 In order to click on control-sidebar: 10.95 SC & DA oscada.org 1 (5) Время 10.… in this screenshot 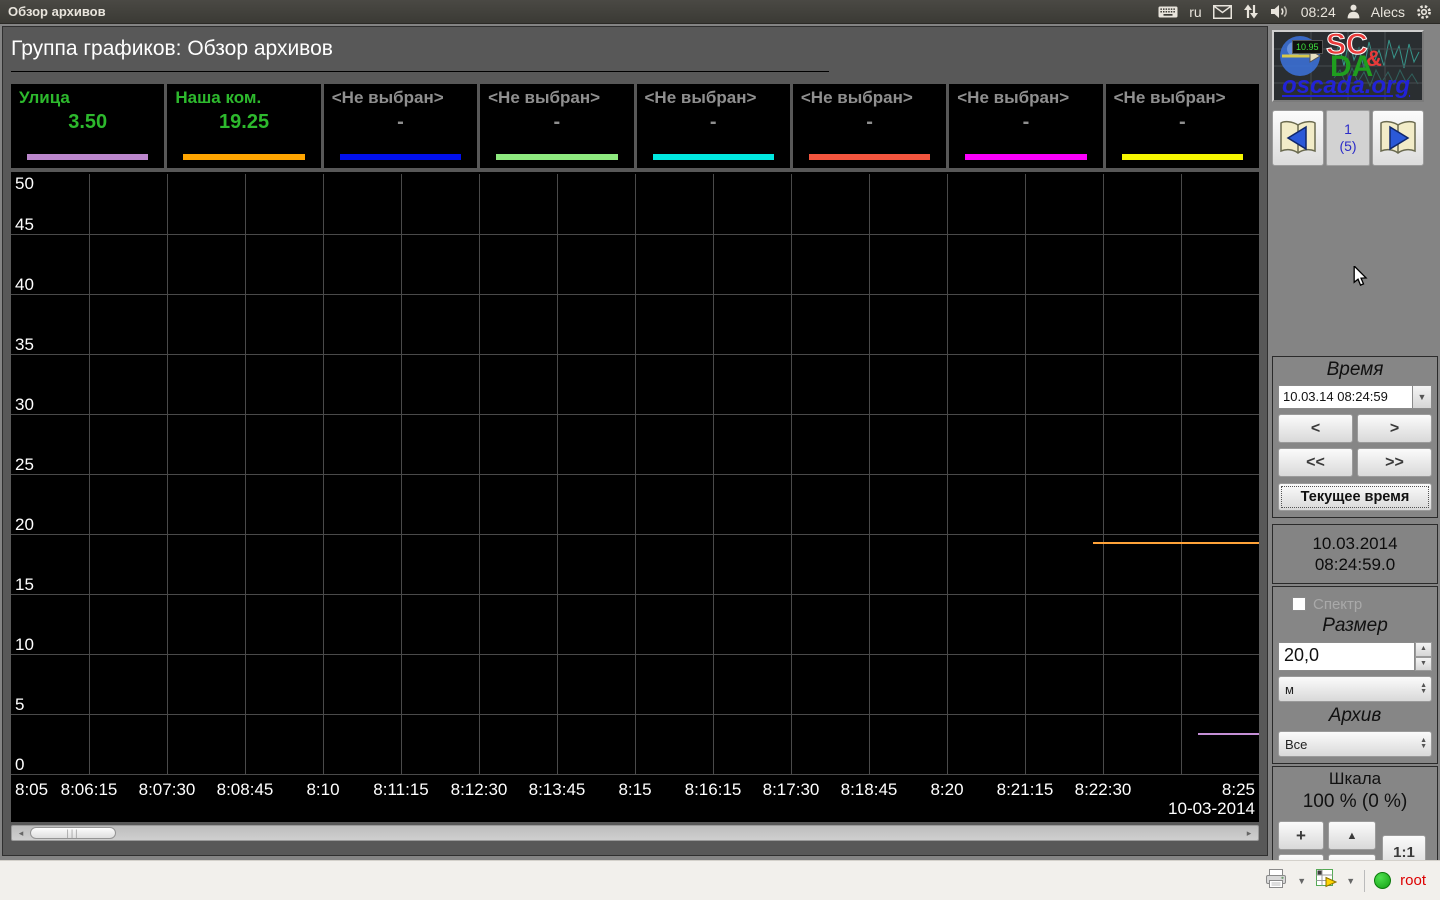, I will do `click(1355, 460)`.